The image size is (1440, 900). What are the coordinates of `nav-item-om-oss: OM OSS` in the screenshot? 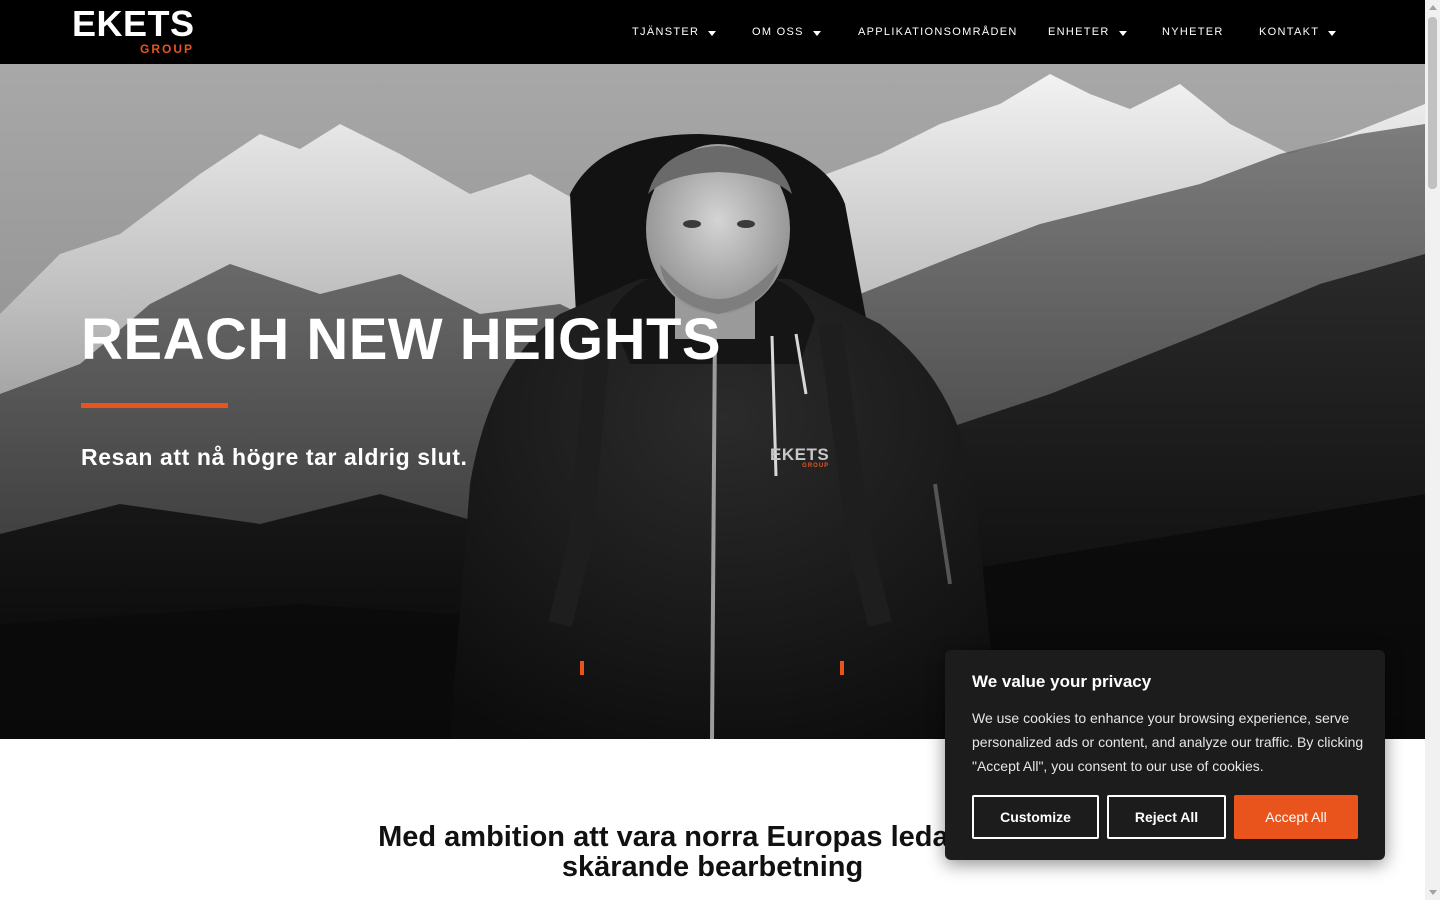 It's located at (786, 32).